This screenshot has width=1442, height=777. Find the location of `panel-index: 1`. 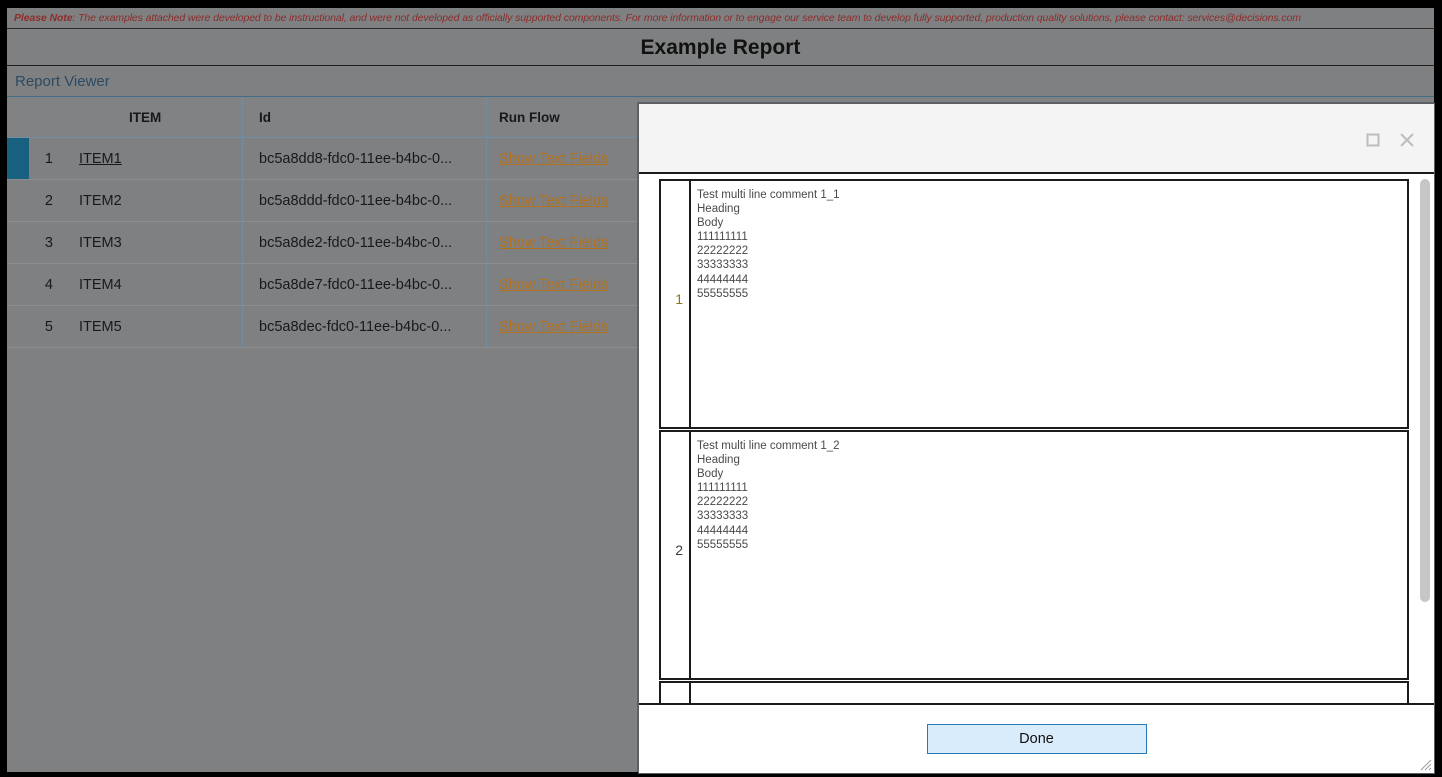

panel-index: 1 is located at coordinates (676, 304).